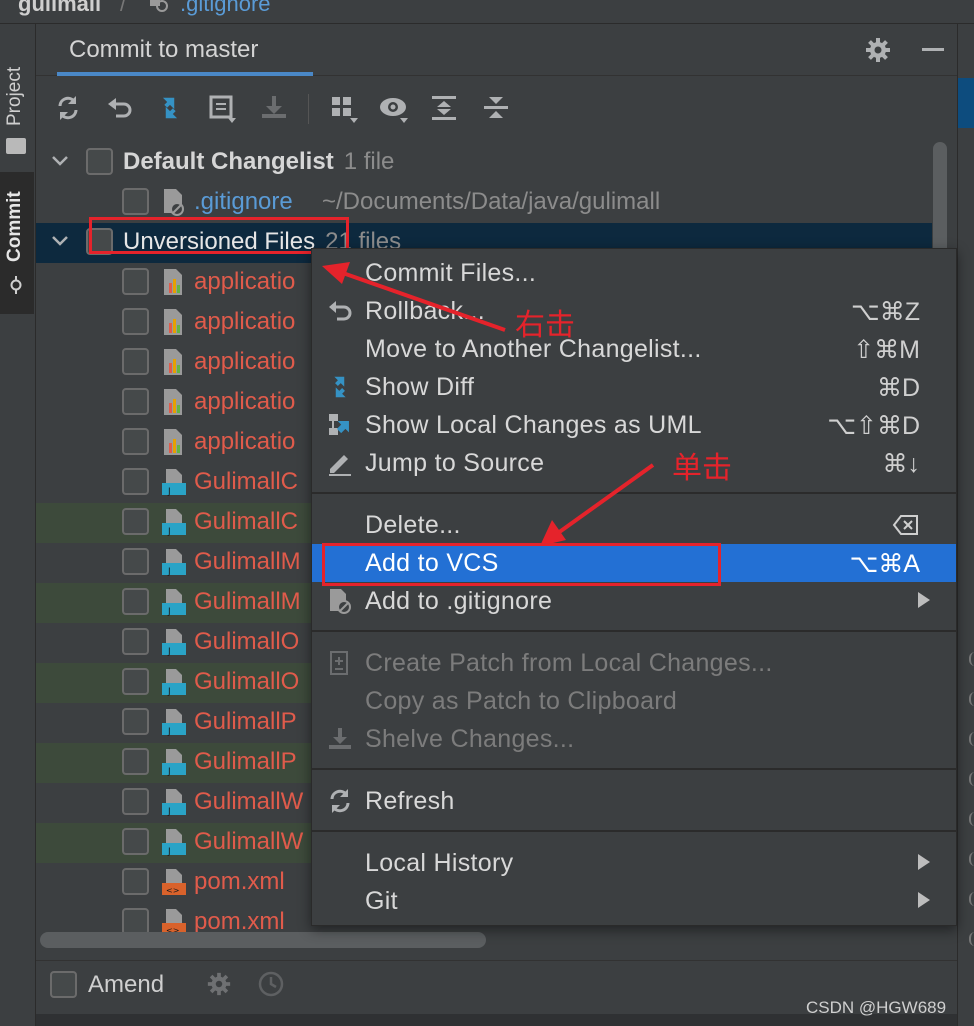 The image size is (974, 1026). I want to click on menu-item-label: Local History, so click(439, 863).